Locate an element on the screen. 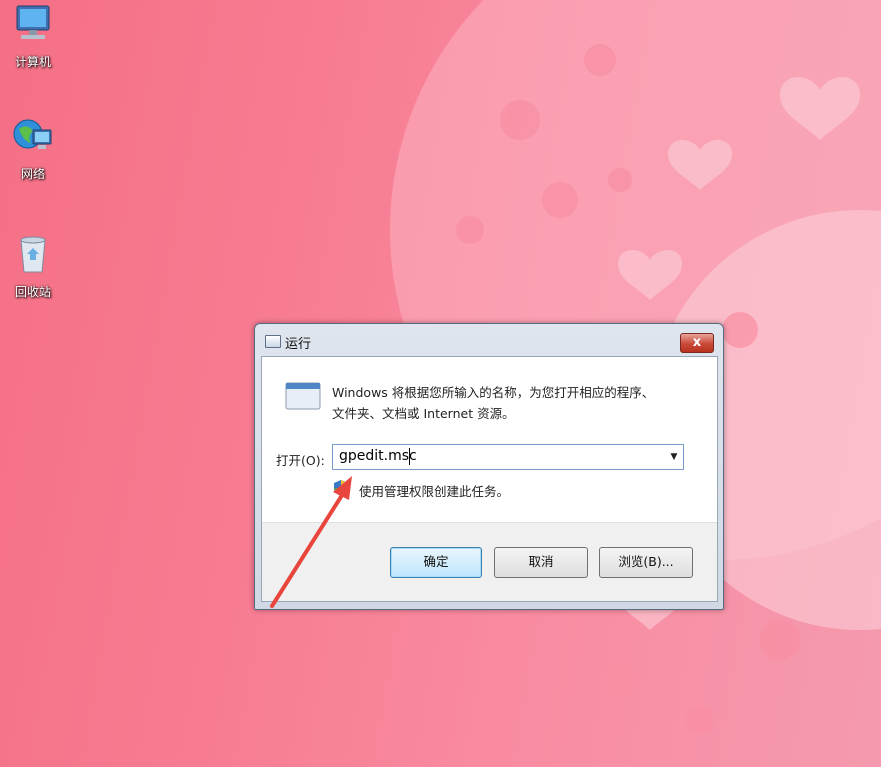 Image resolution: width=881 pixels, height=767 pixels. cancel-button: 取消 is located at coordinates (541, 562).